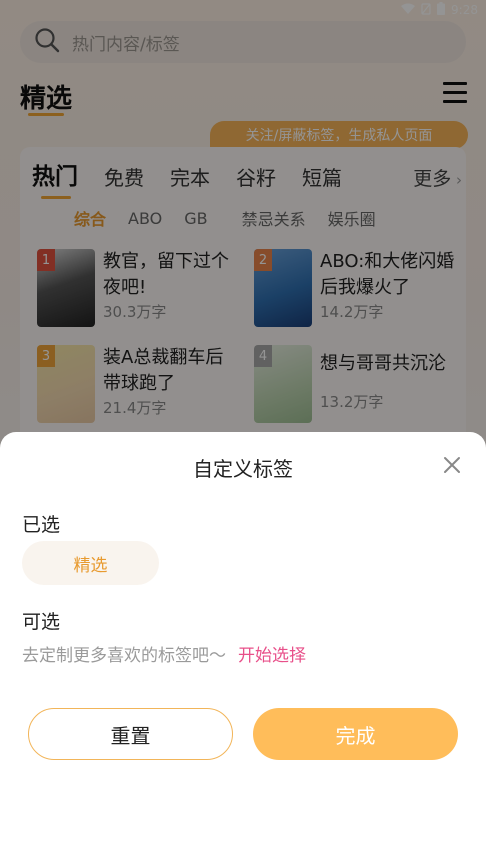 This screenshot has width=486, height=865. Describe the element at coordinates (130, 734) in the screenshot. I see `reset-button: 重置` at that location.